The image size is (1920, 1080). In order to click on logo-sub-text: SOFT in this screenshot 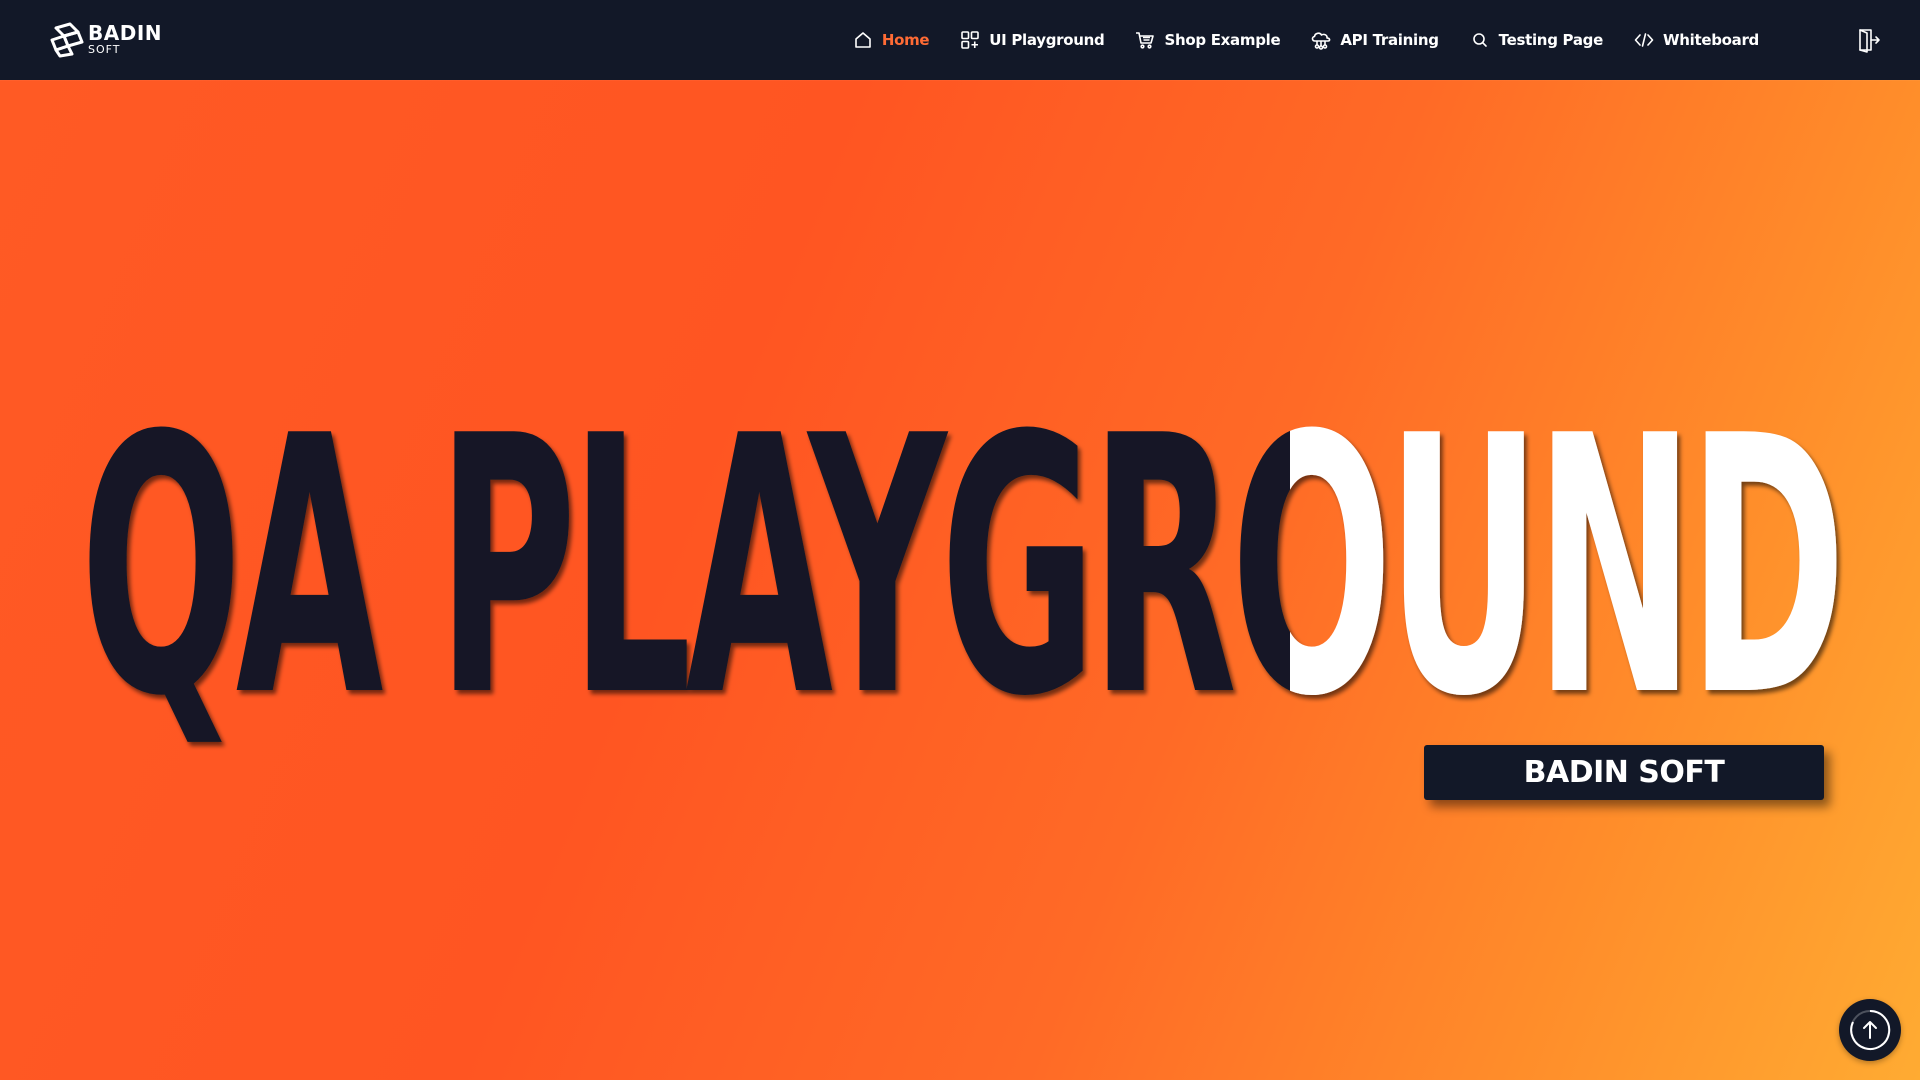, I will do `click(104, 49)`.